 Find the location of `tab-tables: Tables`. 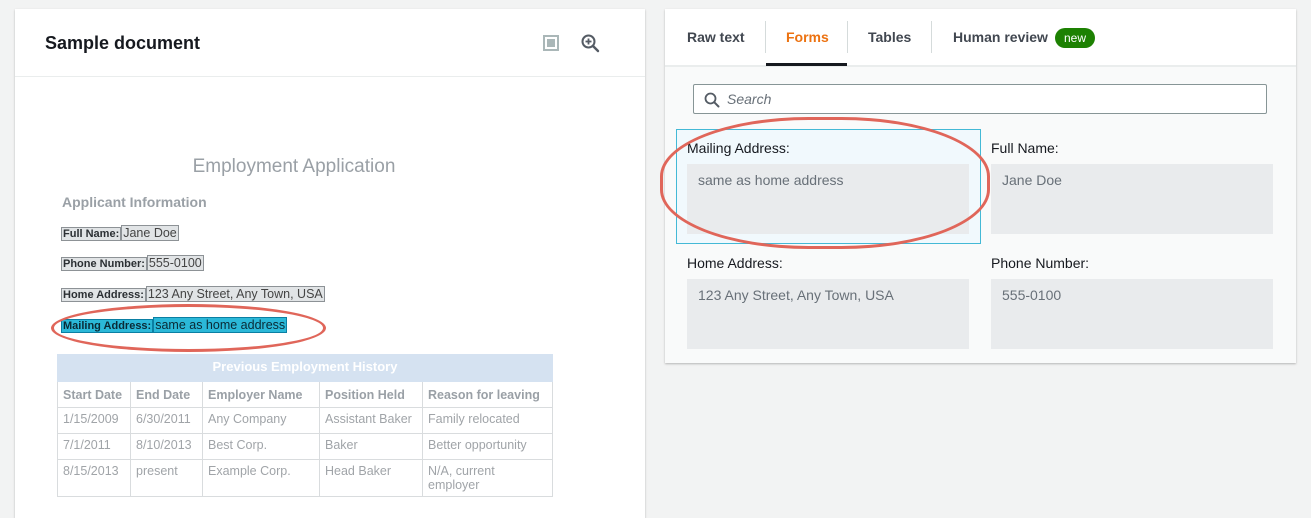

tab-tables: Tables is located at coordinates (889, 37).